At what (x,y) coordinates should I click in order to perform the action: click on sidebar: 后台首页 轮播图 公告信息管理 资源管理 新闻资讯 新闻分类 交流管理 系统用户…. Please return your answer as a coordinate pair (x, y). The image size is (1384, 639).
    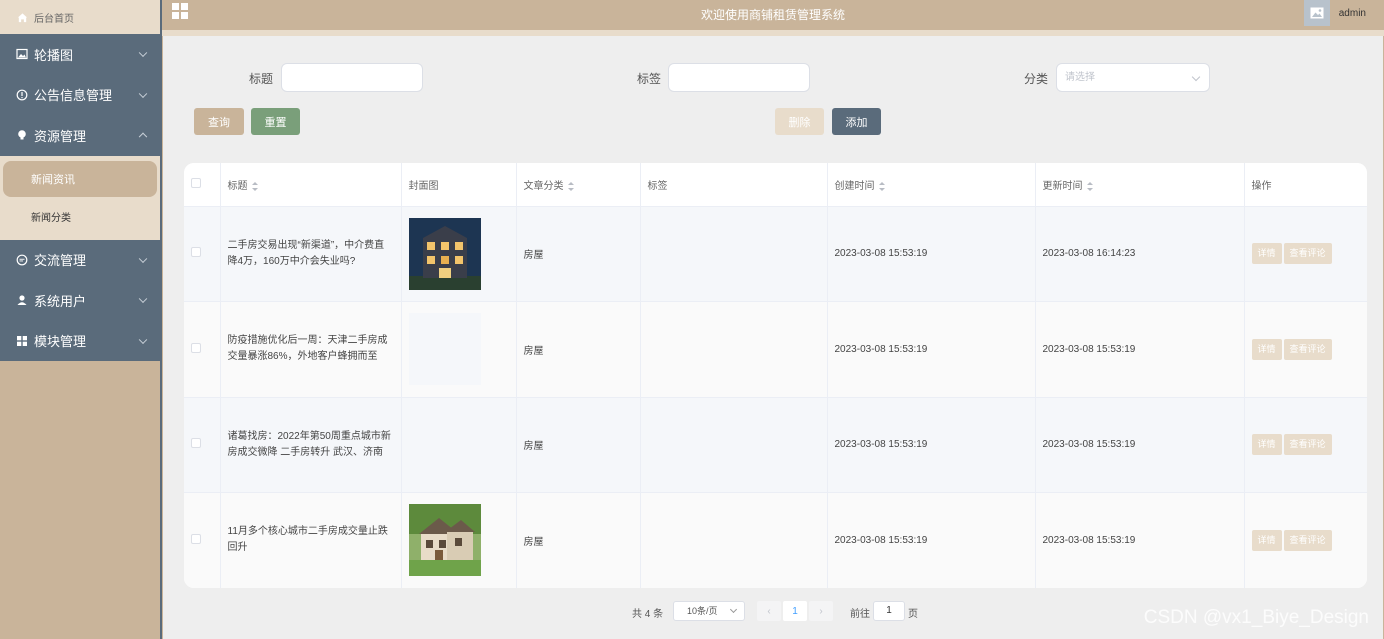
    Looking at the image, I should click on (81, 319).